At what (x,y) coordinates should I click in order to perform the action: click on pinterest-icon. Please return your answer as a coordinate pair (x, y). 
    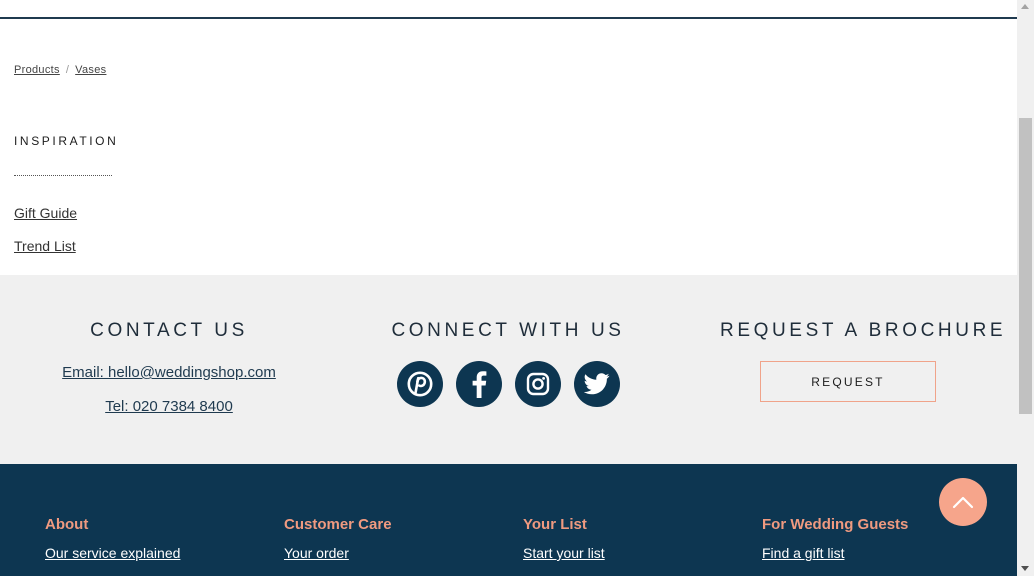
    Looking at the image, I should click on (420, 384).